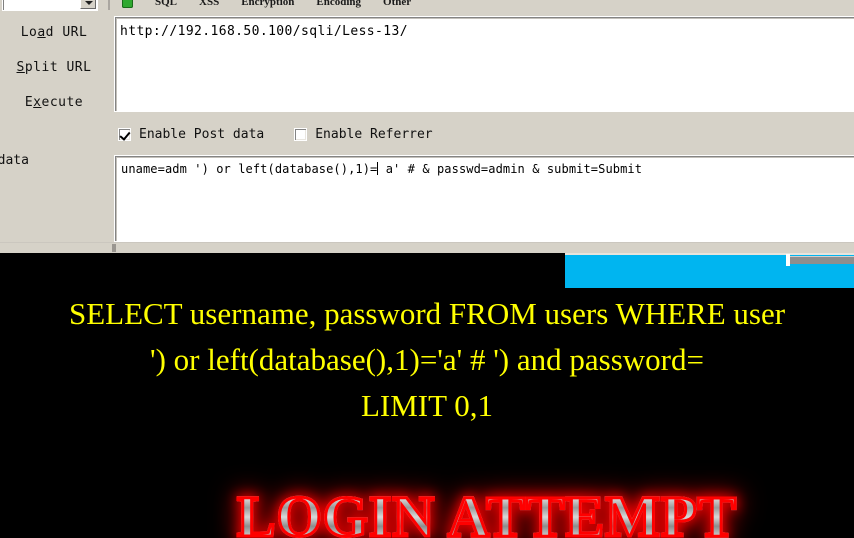 This screenshot has width=854, height=538. What do you see at coordinates (14, 160) in the screenshot?
I see `post-data-label: t data` at bounding box center [14, 160].